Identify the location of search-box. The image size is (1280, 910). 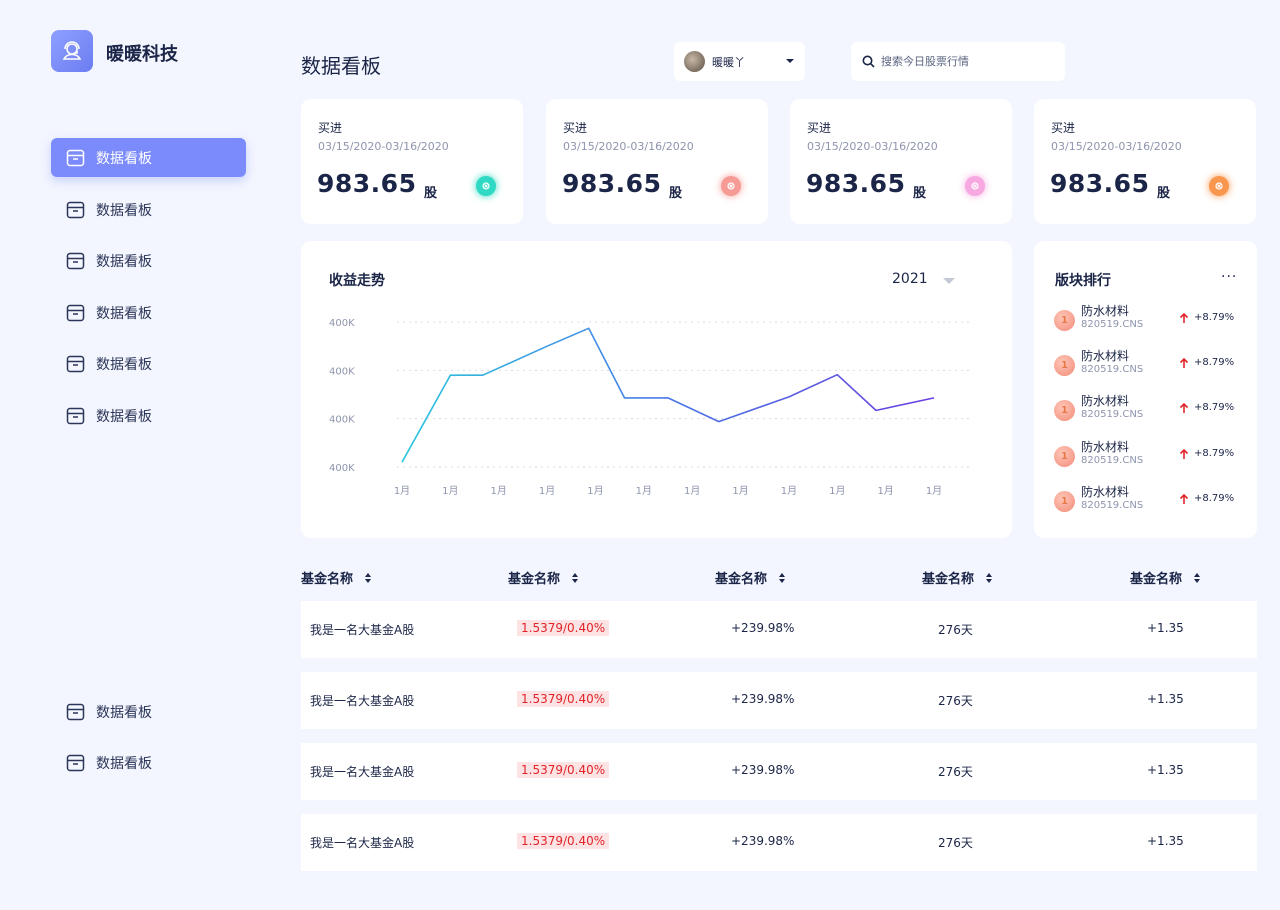
(958, 61).